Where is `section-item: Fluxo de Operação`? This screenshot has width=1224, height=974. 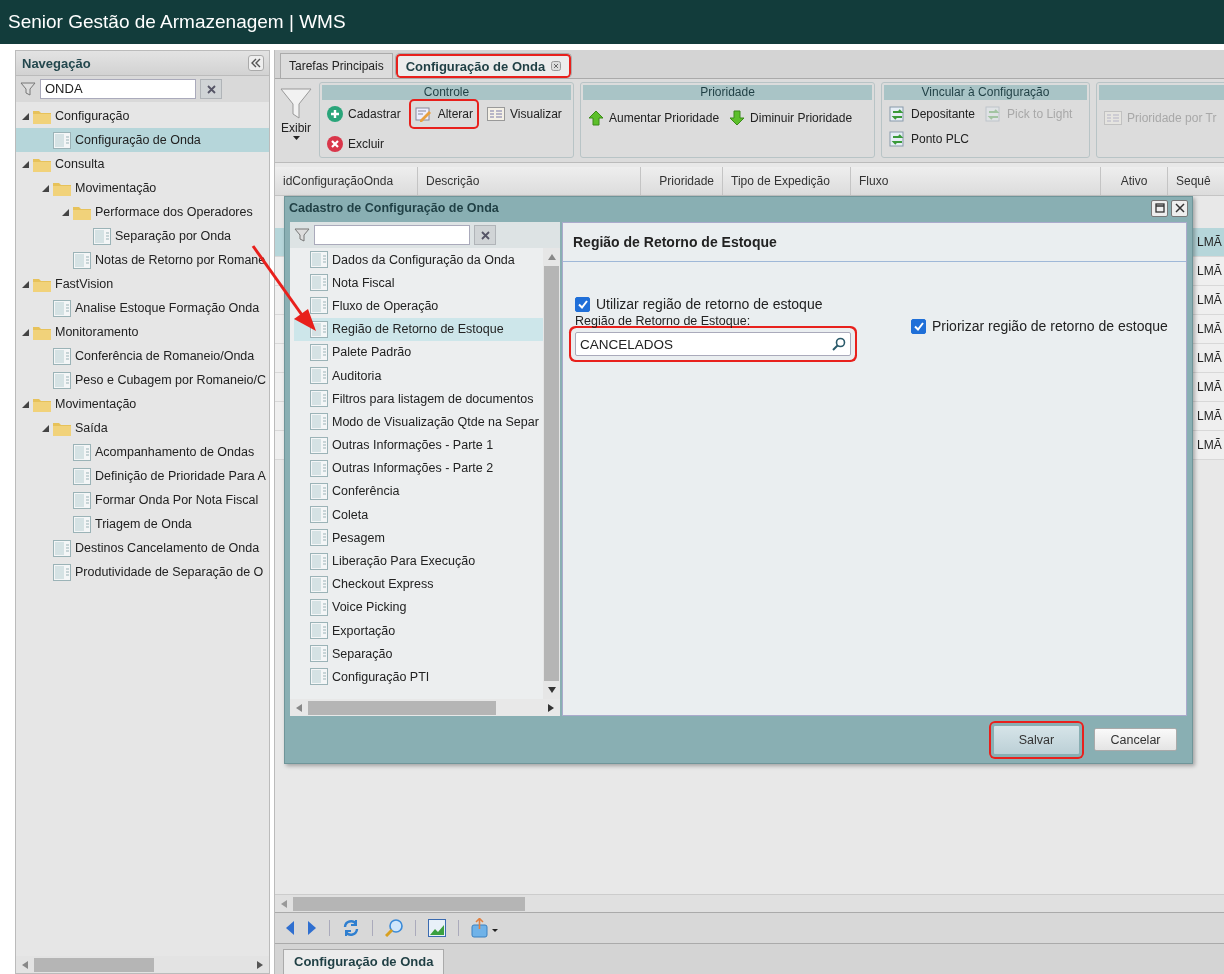 section-item: Fluxo de Operação is located at coordinates (418, 306).